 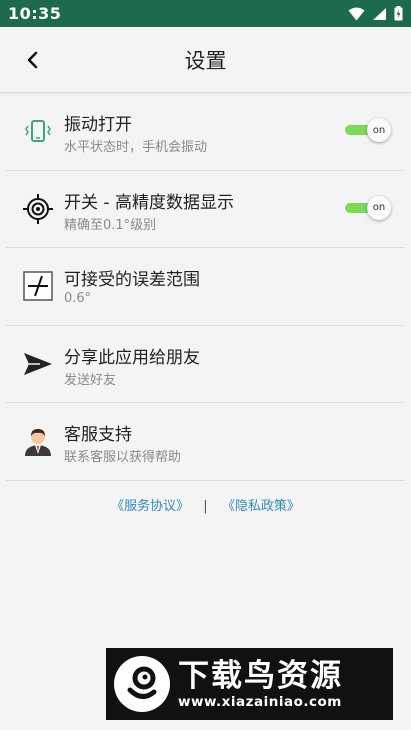 I want to click on status-icons, so click(x=375, y=13).